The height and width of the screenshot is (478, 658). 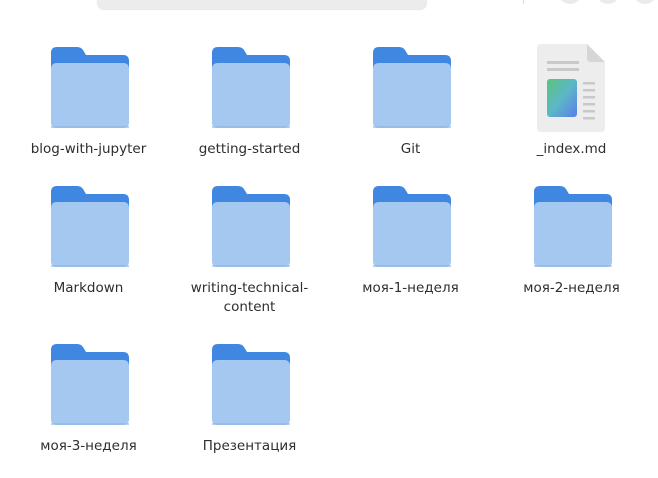 What do you see at coordinates (88, 149) in the screenshot?
I see `file-name: blog-with-jupyter` at bounding box center [88, 149].